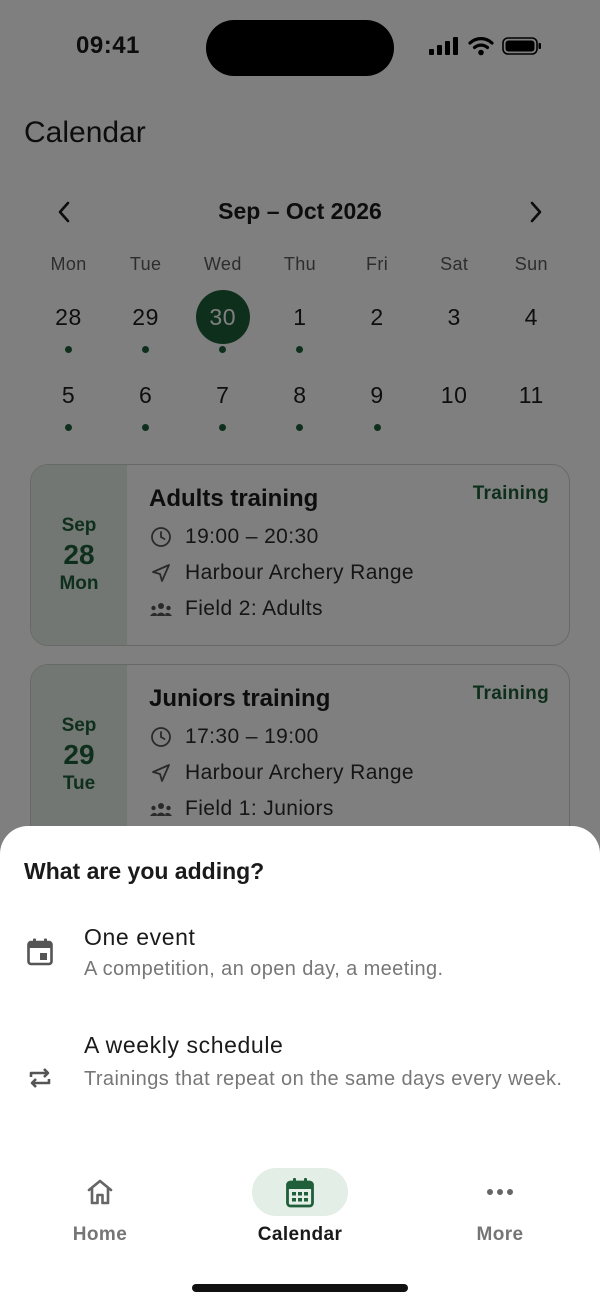  I want to click on nav-label: Home, so click(100, 1234).